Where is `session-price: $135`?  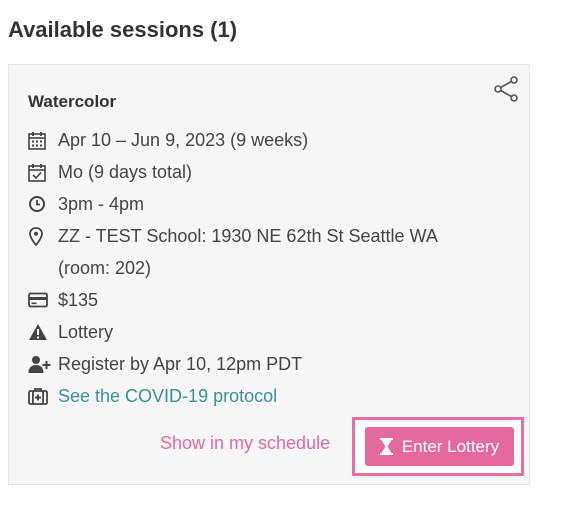 session-price: $135 is located at coordinates (78, 300).